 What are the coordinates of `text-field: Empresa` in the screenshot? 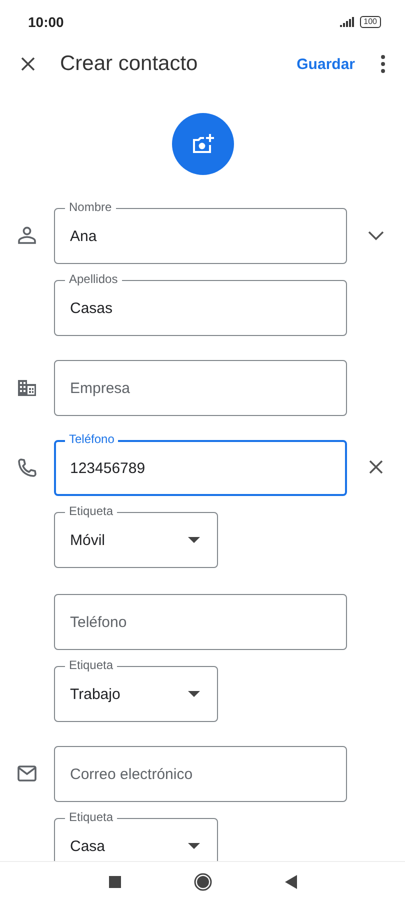 It's located at (200, 388).